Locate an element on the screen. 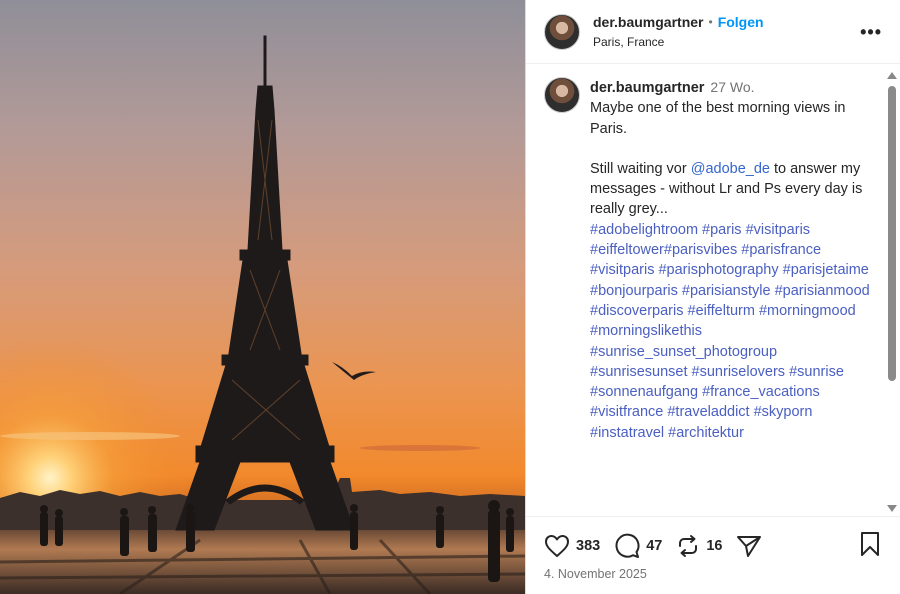 The width and height of the screenshot is (900, 594). post-date: 4. November 2025 is located at coordinates (713, 574).